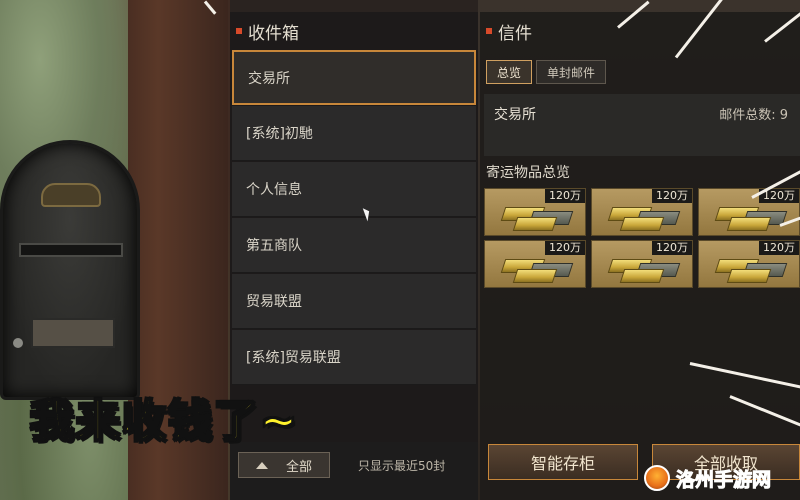 The height and width of the screenshot is (500, 800). Describe the element at coordinates (354, 245) in the screenshot. I see `inbox-item-caravan: 第五商队` at that location.